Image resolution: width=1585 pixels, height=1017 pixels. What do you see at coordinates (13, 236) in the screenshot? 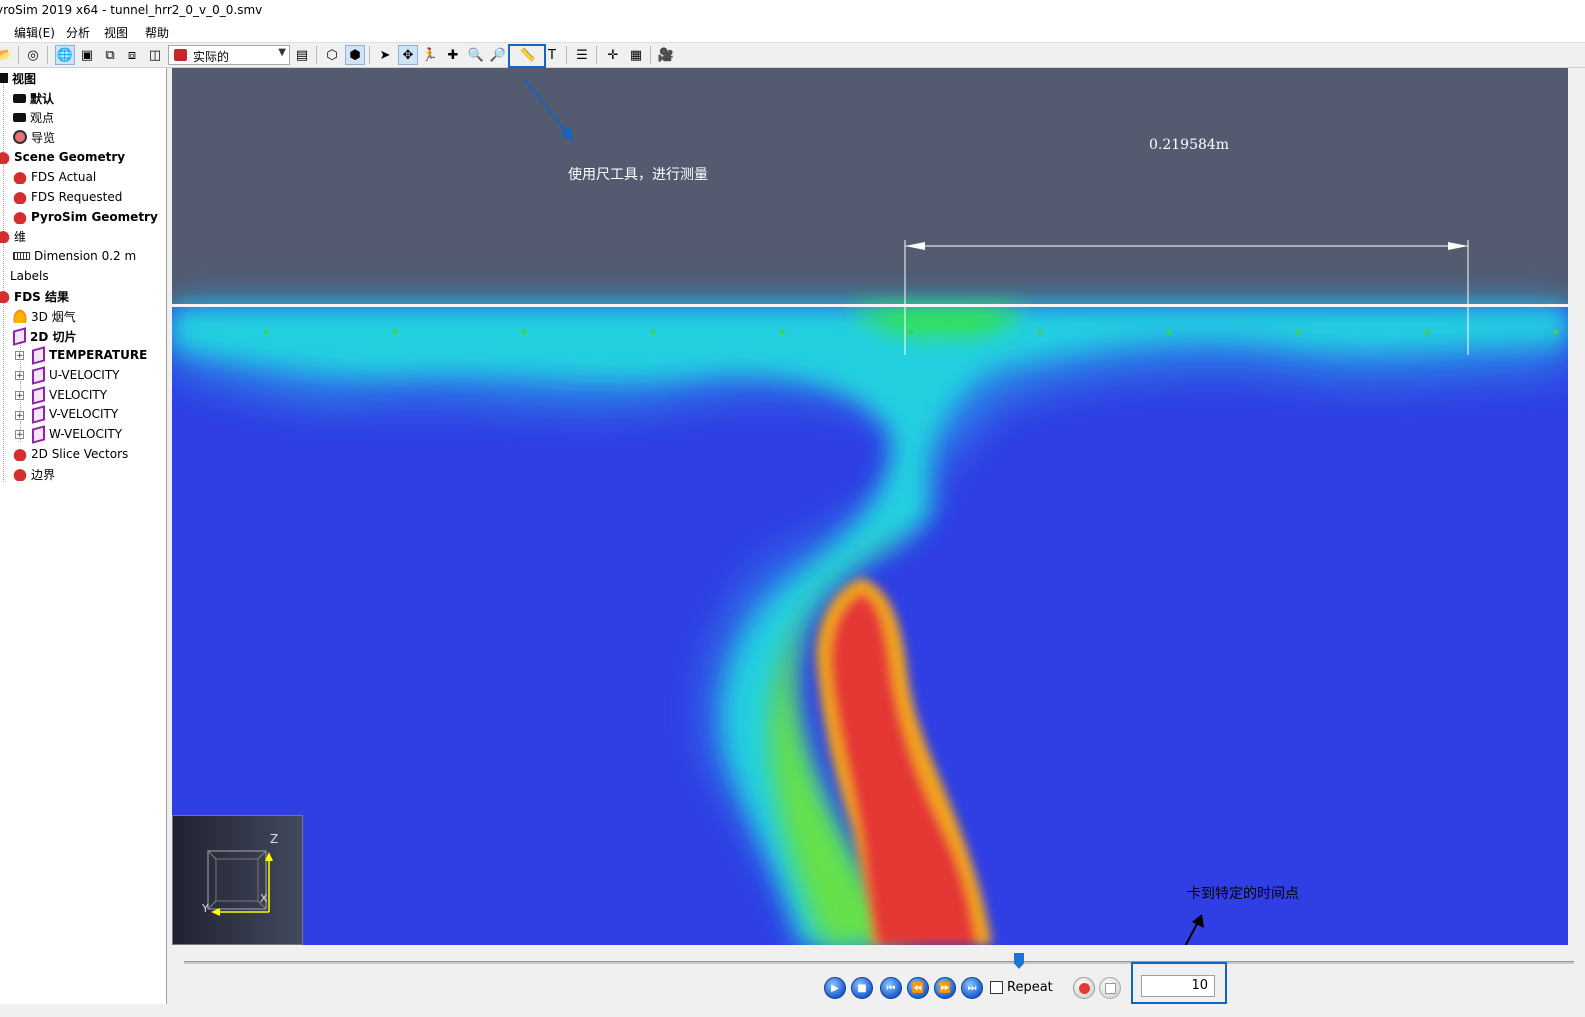
I see `tree-item-dimensions: 维` at bounding box center [13, 236].